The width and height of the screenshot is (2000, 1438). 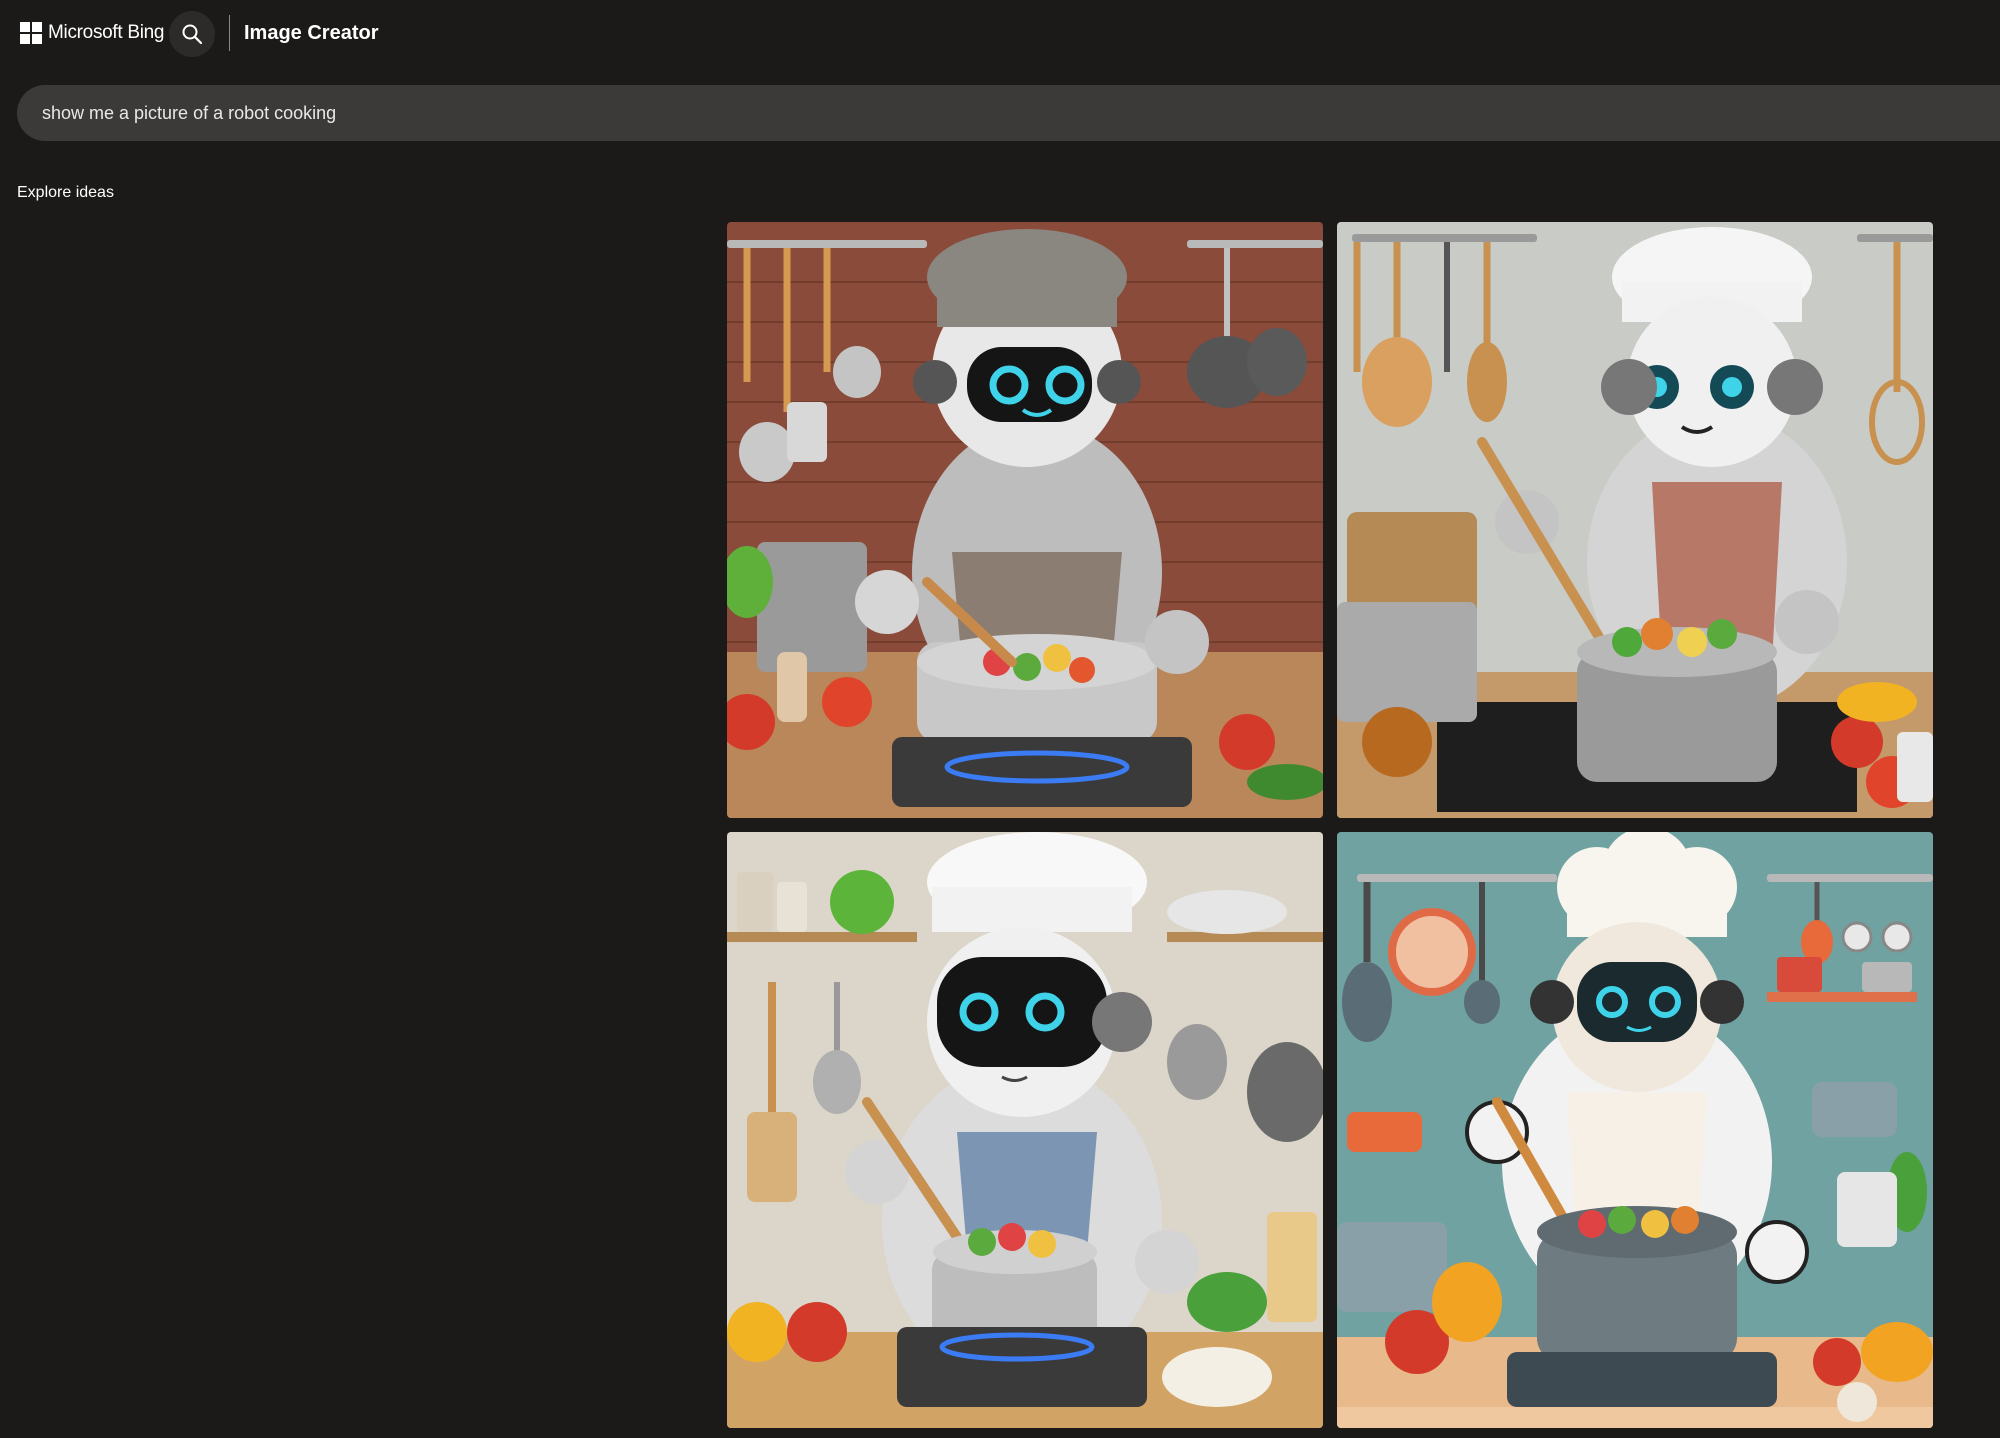 What do you see at coordinates (189, 112) in the screenshot?
I see `prompt-input-value: show me a picture of a robot cooking` at bounding box center [189, 112].